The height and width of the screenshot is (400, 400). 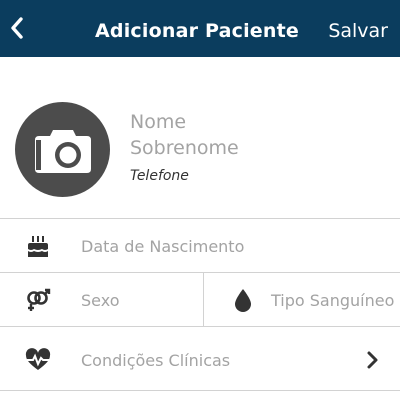 I want to click on camera-icon, so click(x=62, y=151).